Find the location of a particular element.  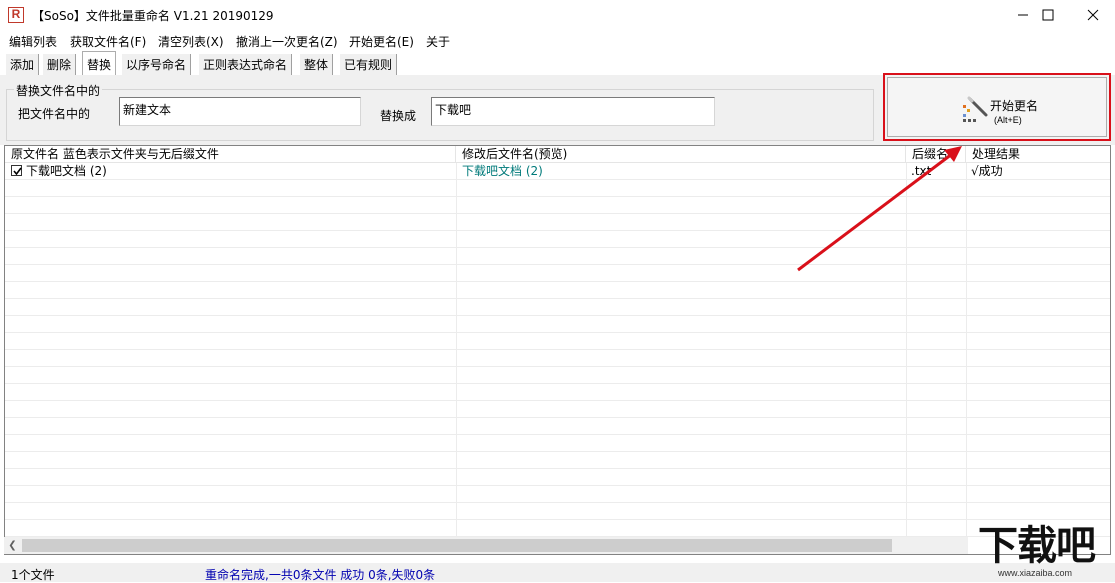

column-original-name: 原文件名 蓝色表示文件夹与无后缀文件 is located at coordinates (230, 154).